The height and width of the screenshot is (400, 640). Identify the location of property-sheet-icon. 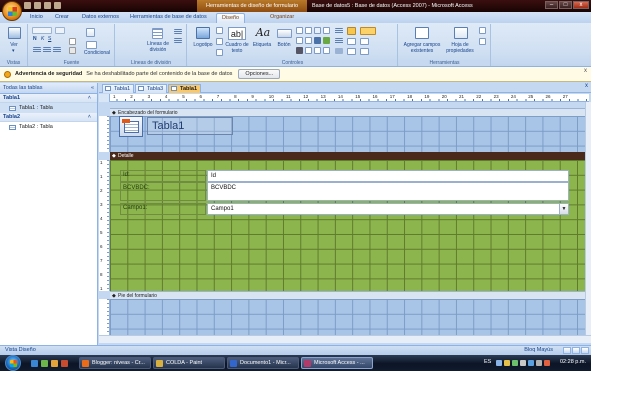
(461, 33).